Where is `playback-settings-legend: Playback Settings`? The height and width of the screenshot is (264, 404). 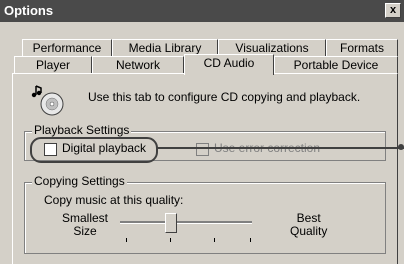
playback-settings-legend: Playback Settings is located at coordinates (82, 130).